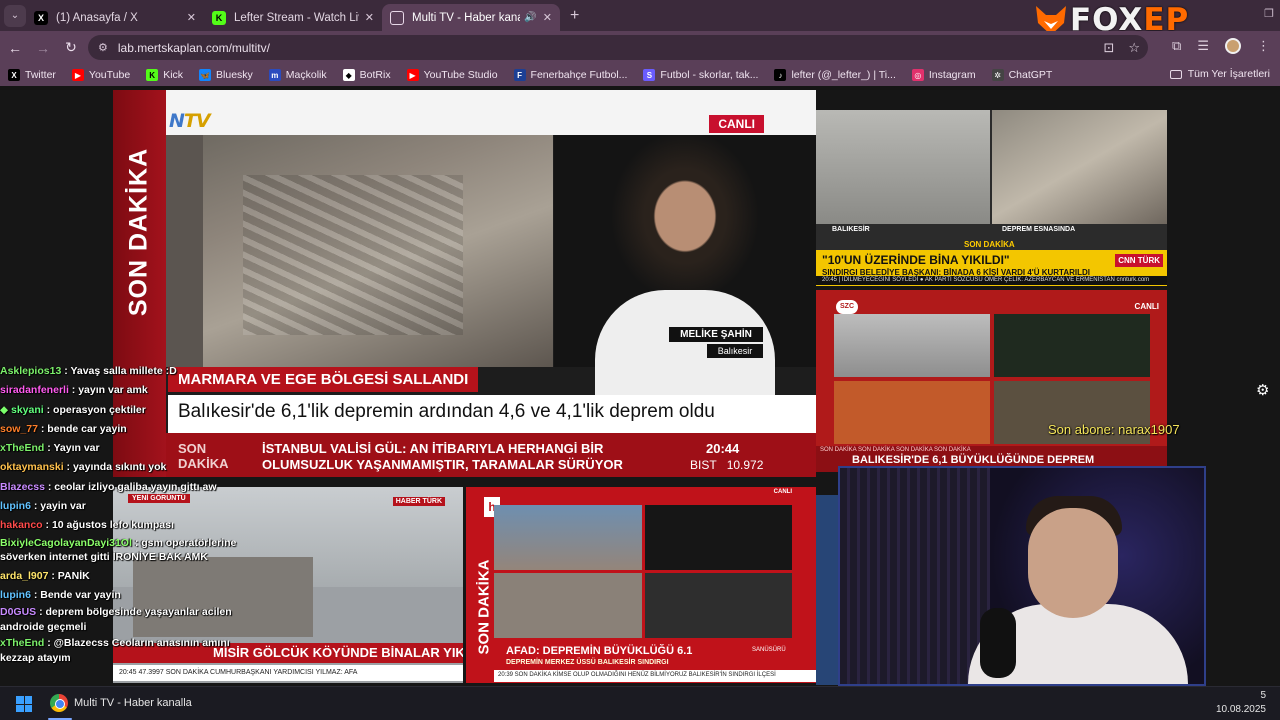 Image resolution: width=1280 pixels, height=720 pixels. Describe the element at coordinates (952, 75) in the screenshot. I see `bookmark-label: Instagram` at that location.